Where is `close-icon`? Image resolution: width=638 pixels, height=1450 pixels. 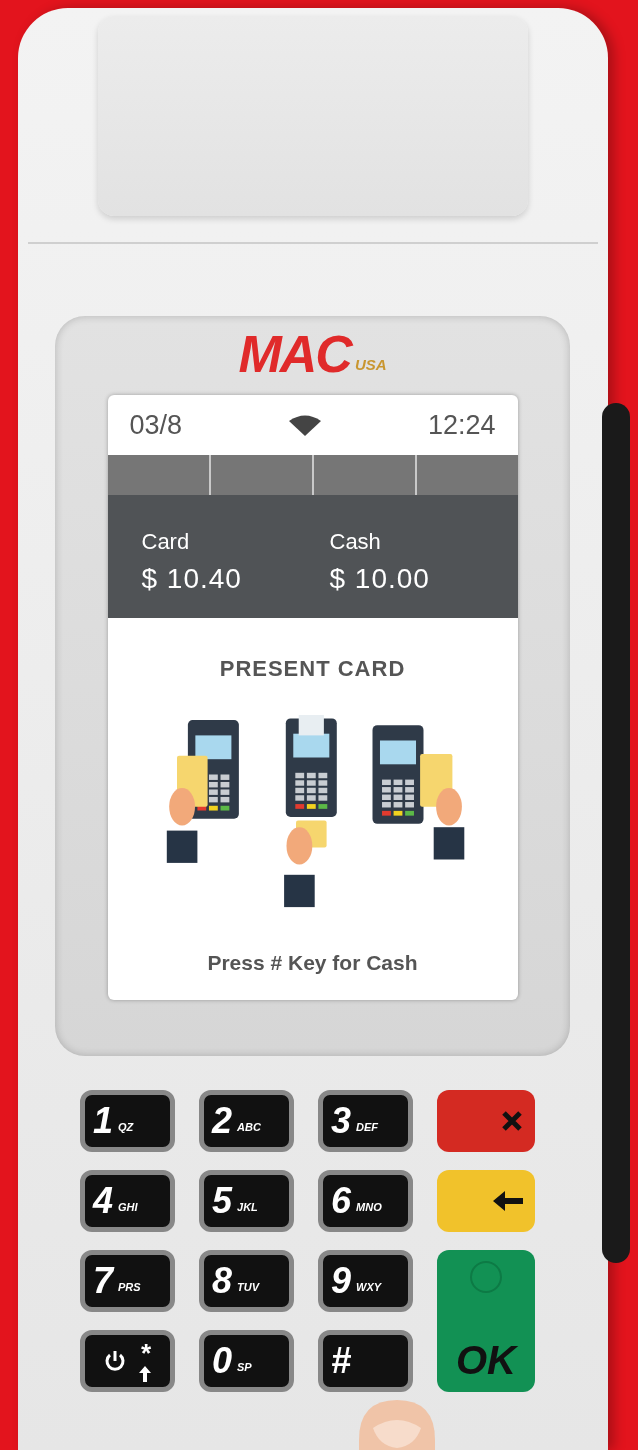
close-icon is located at coordinates (512, 1121).